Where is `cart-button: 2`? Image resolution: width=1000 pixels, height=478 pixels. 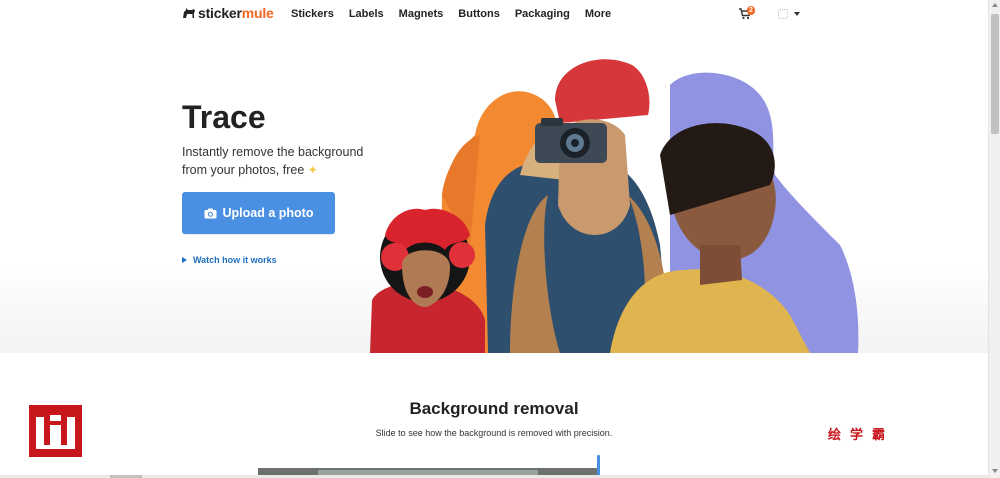 cart-button: 2 is located at coordinates (750, 13).